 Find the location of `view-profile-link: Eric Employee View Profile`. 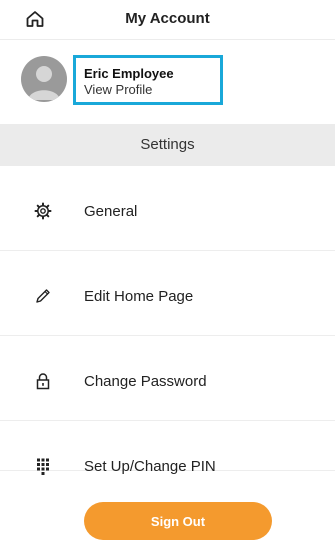

view-profile-link: Eric Employee View Profile is located at coordinates (148, 80).